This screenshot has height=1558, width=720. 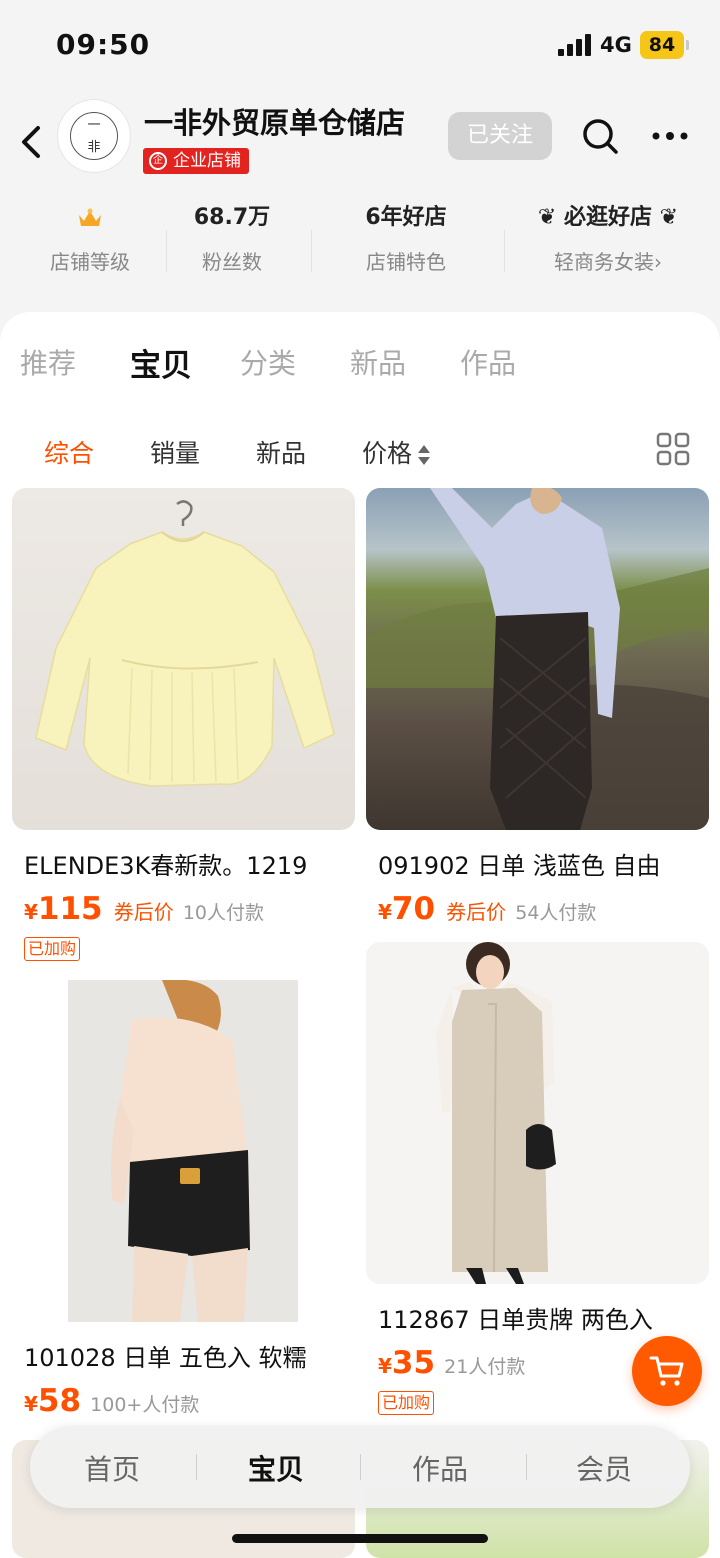 I want to click on back-icon, so click(x=31, y=142).